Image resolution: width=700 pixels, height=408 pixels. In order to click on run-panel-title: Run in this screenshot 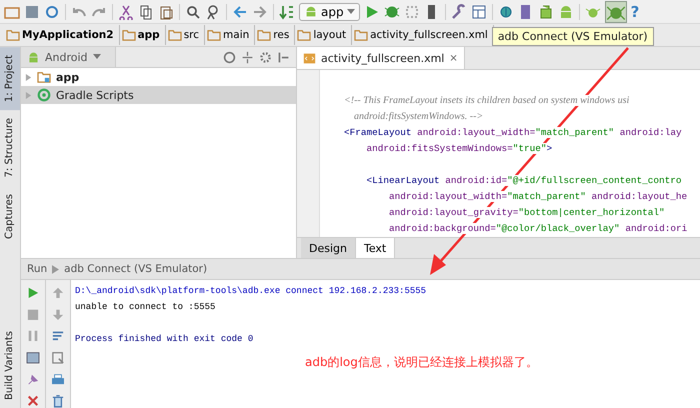, I will do `click(37, 269)`.